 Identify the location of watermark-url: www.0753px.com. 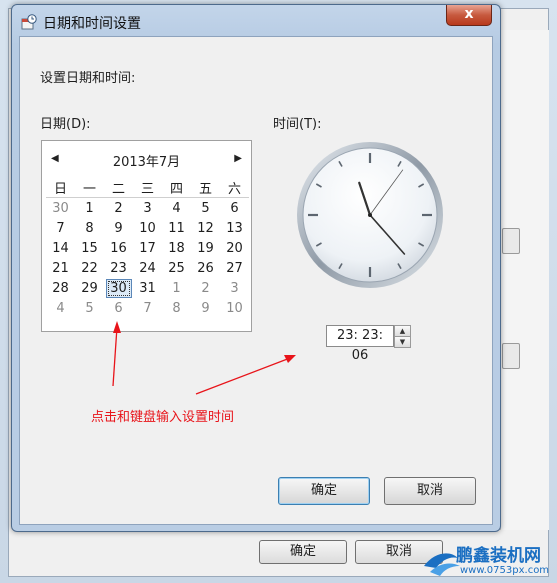
(505, 570).